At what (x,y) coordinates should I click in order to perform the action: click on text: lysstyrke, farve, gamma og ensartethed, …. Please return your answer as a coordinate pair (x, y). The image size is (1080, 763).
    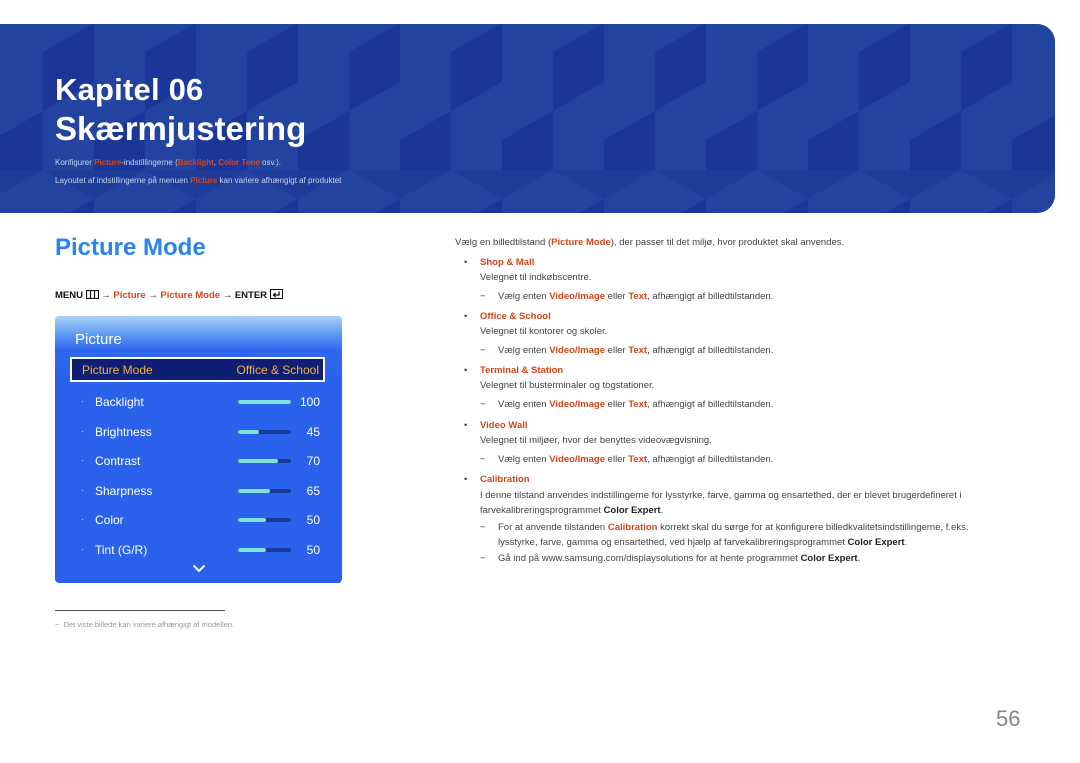
    Looking at the image, I should click on (673, 542).